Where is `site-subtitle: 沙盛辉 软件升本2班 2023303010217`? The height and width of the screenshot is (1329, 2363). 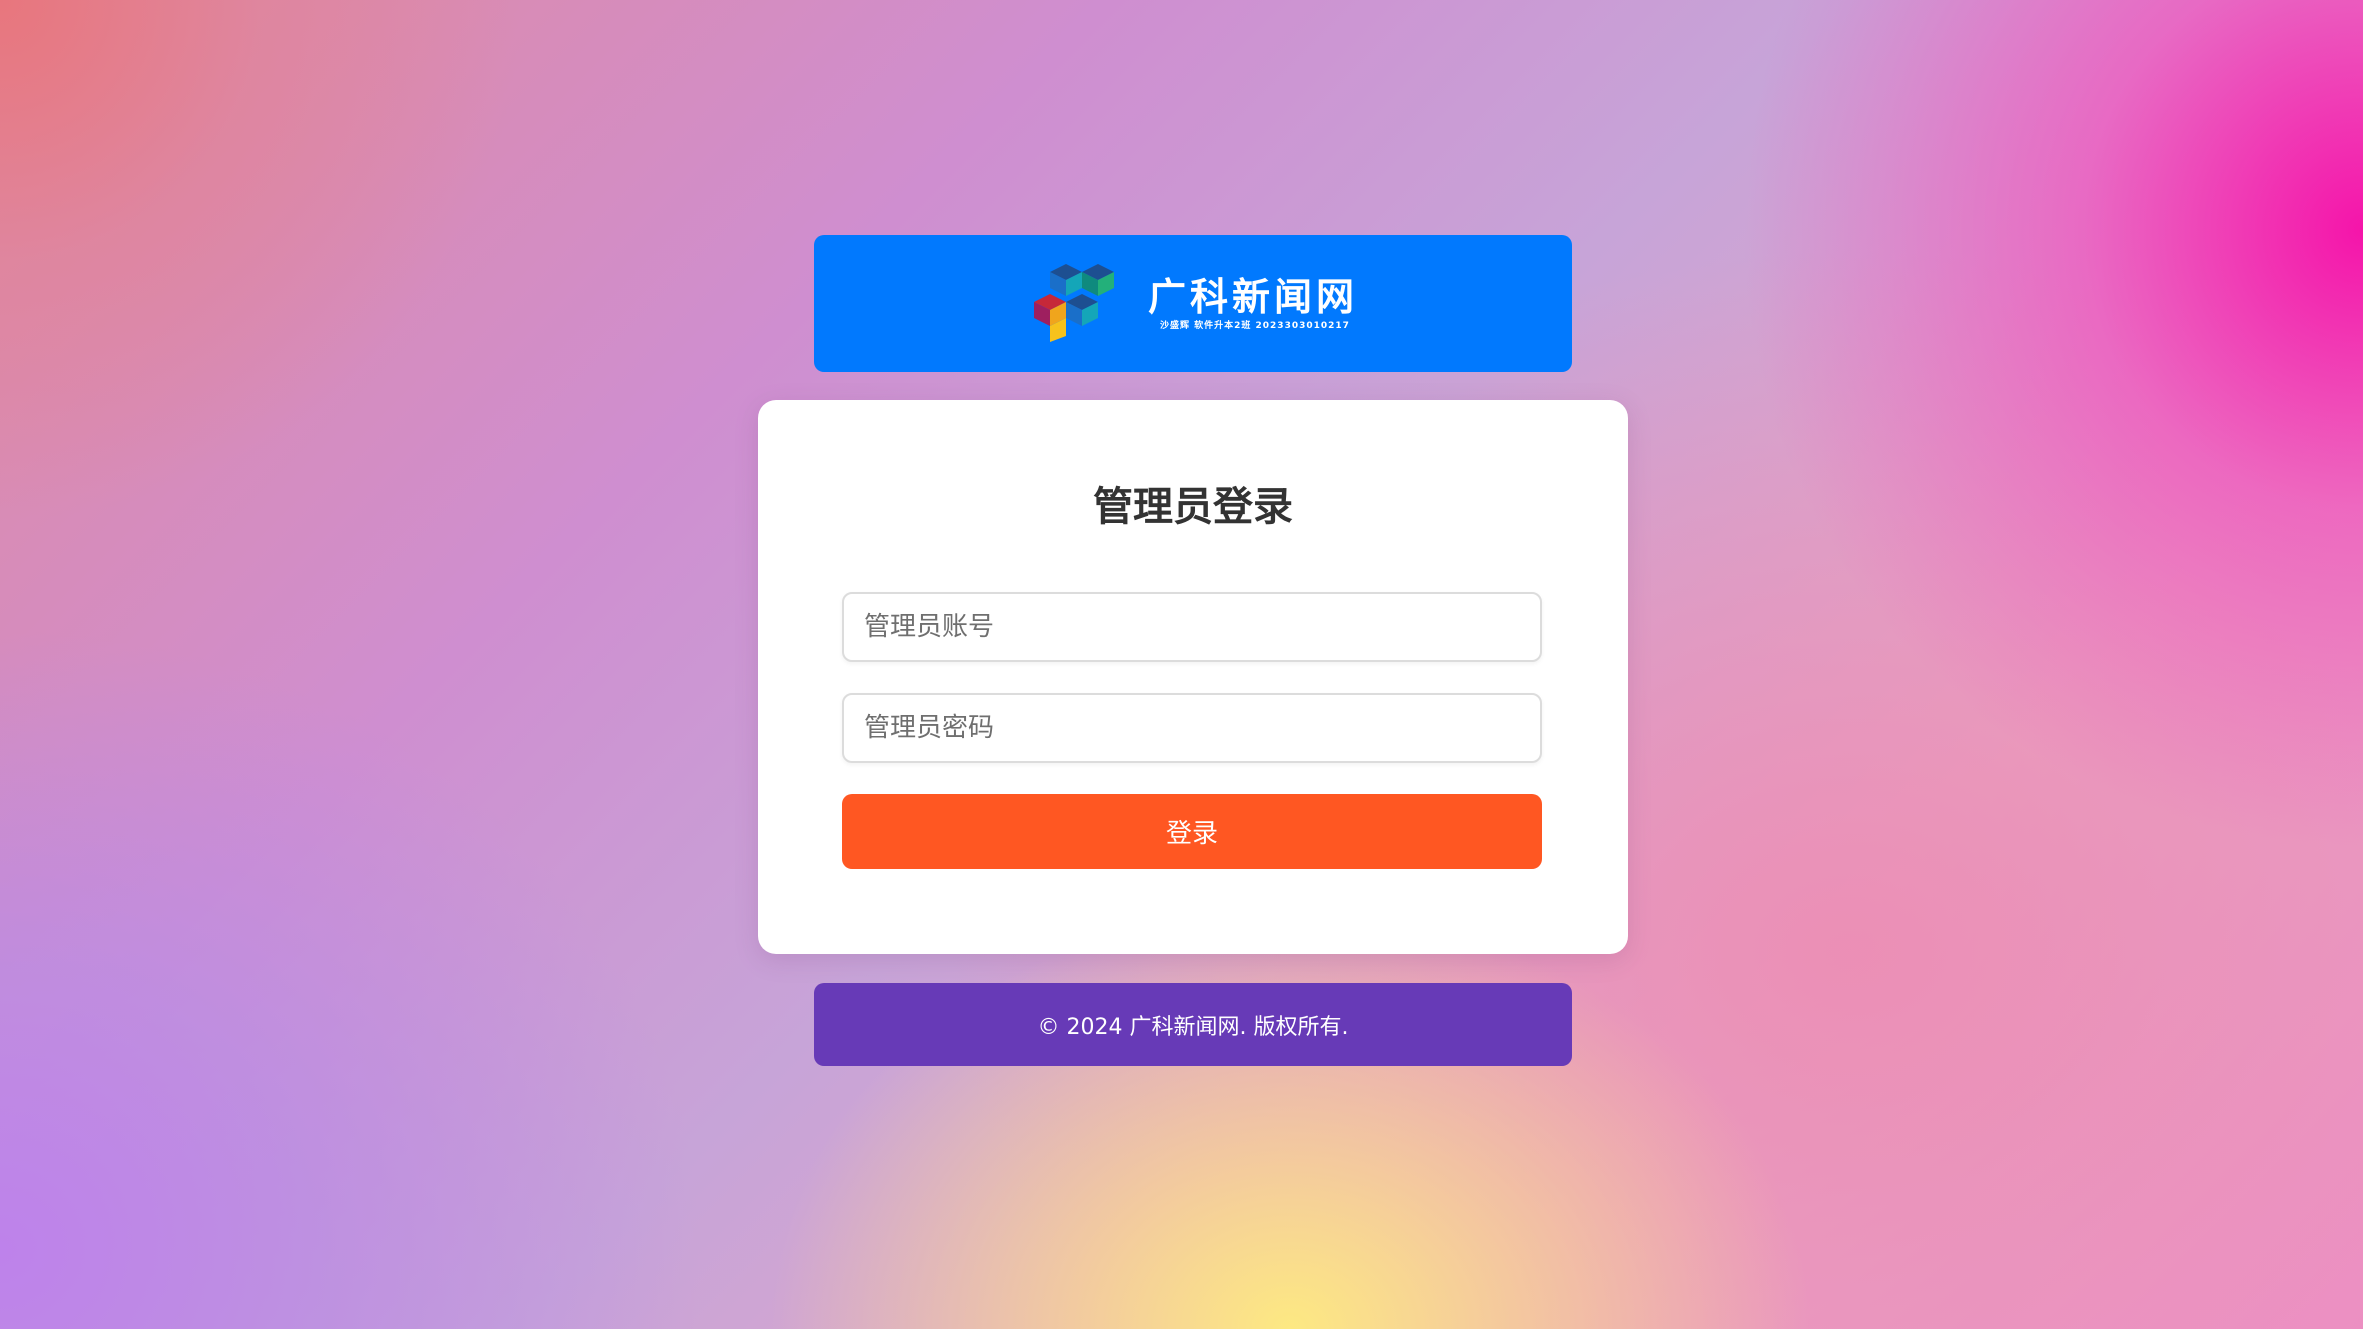
site-subtitle: 沙盛辉 软件升本2班 2023303010217 is located at coordinates (1254, 325).